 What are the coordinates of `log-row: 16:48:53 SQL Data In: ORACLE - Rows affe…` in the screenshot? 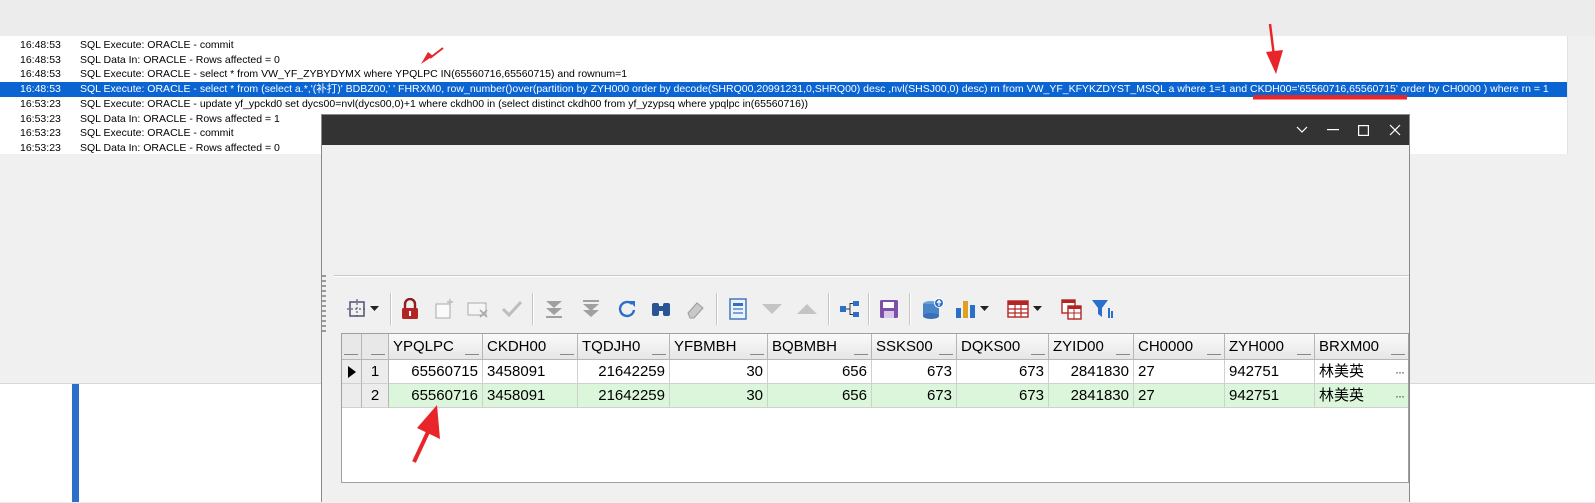 It's located at (783, 60).